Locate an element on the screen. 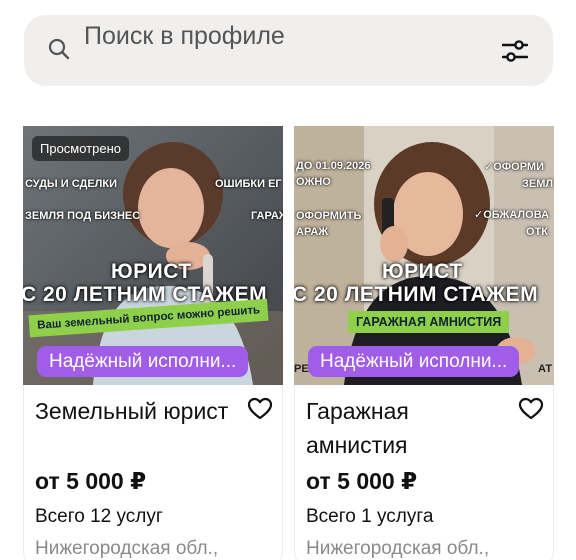 This screenshot has height=560, width=576. card-title: Гаражная амнистия is located at coordinates (411, 428).